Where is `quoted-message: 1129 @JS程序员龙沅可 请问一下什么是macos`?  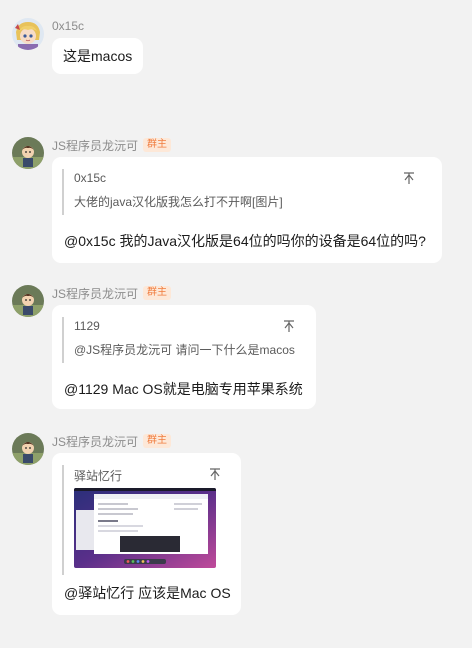 quoted-message: 1129 @JS程序员龙沅可 请问一下什么是macos is located at coordinates (179, 340).